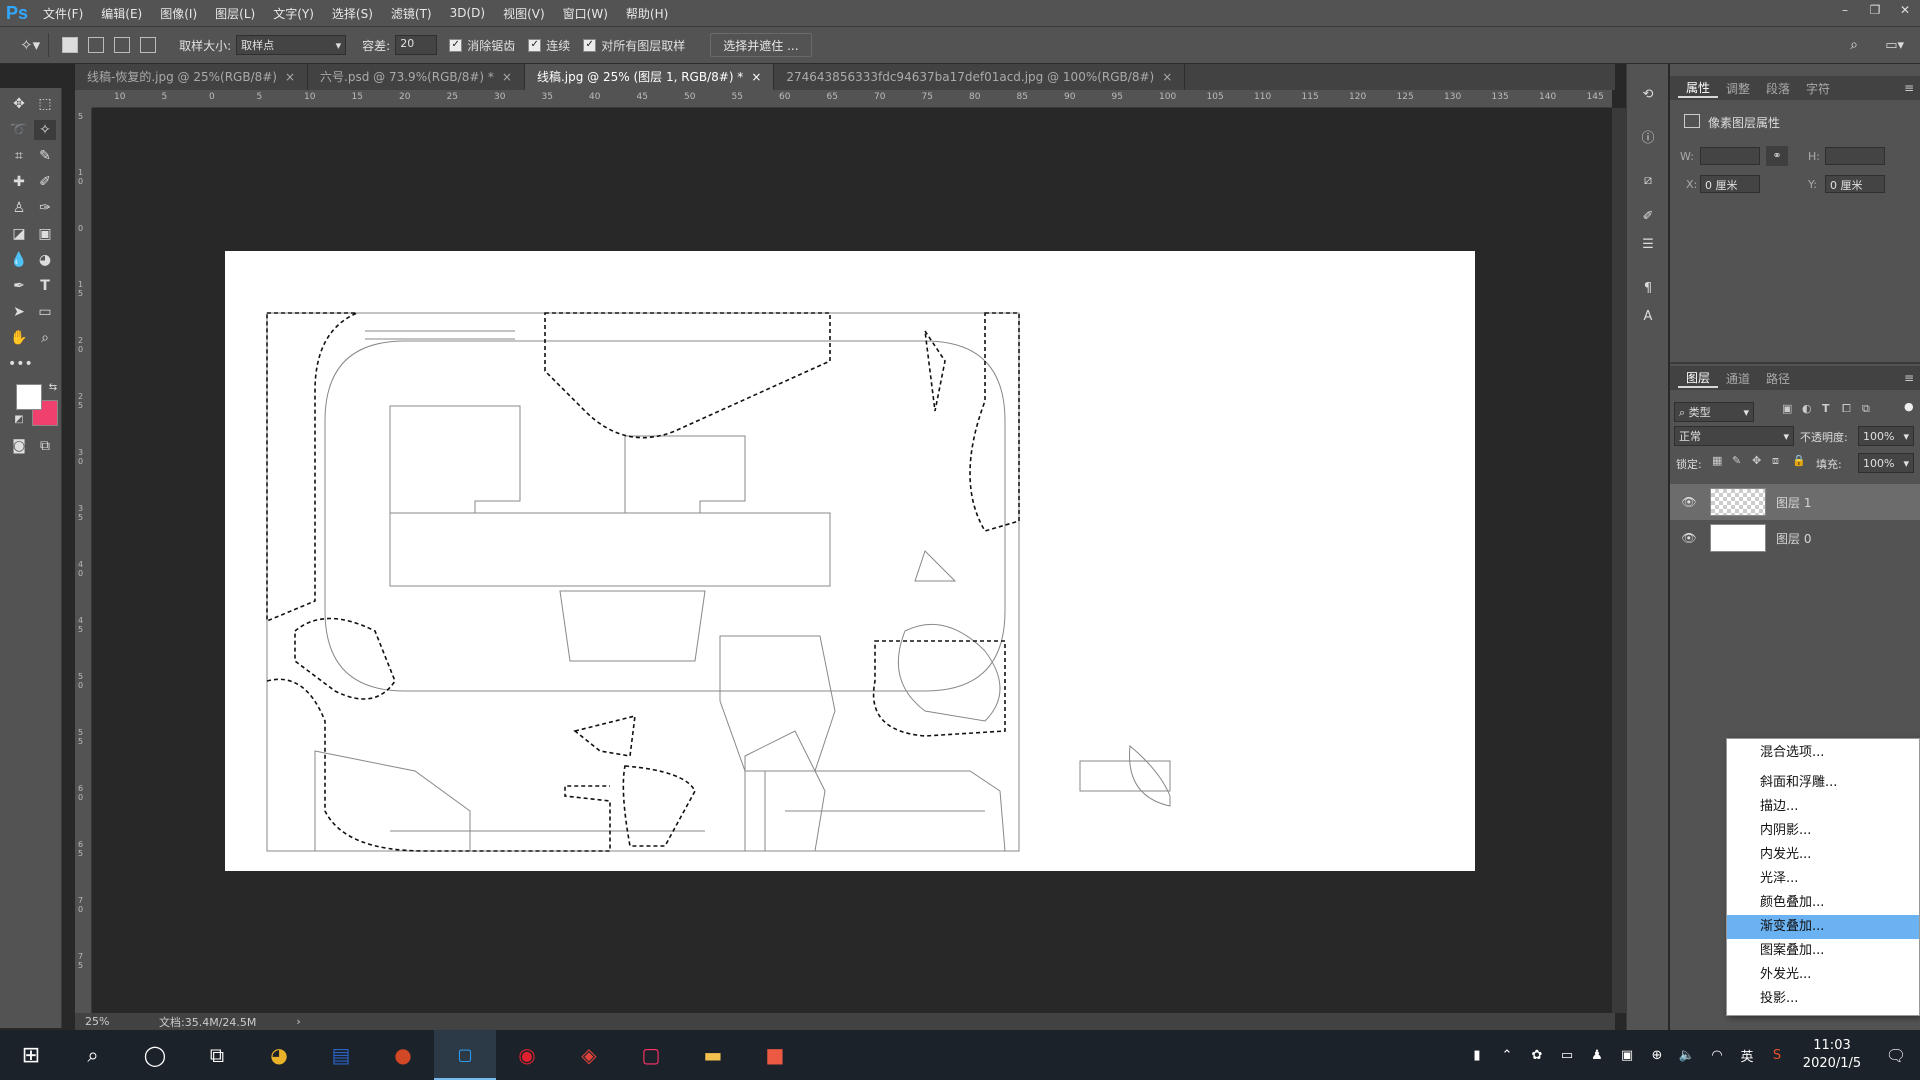  What do you see at coordinates (1687, 1055) in the screenshot?
I see `volume-icon: 🔈` at bounding box center [1687, 1055].